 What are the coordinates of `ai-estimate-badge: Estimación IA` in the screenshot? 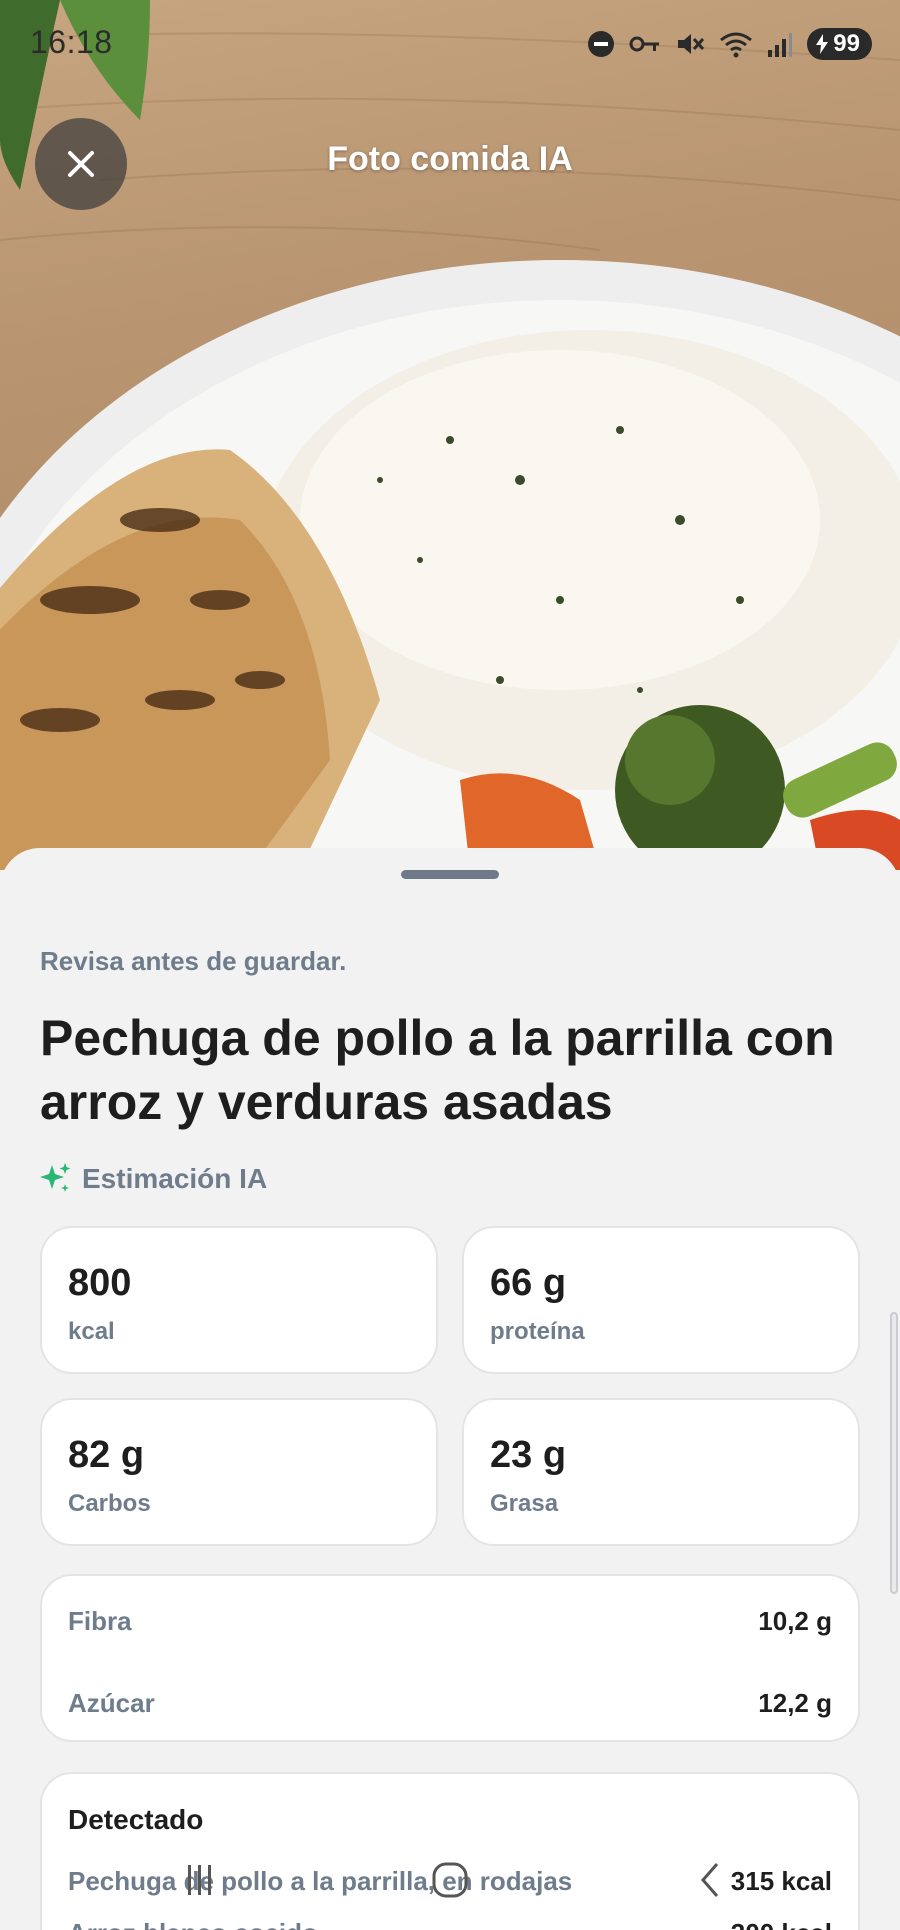 It's located at (152, 1179).